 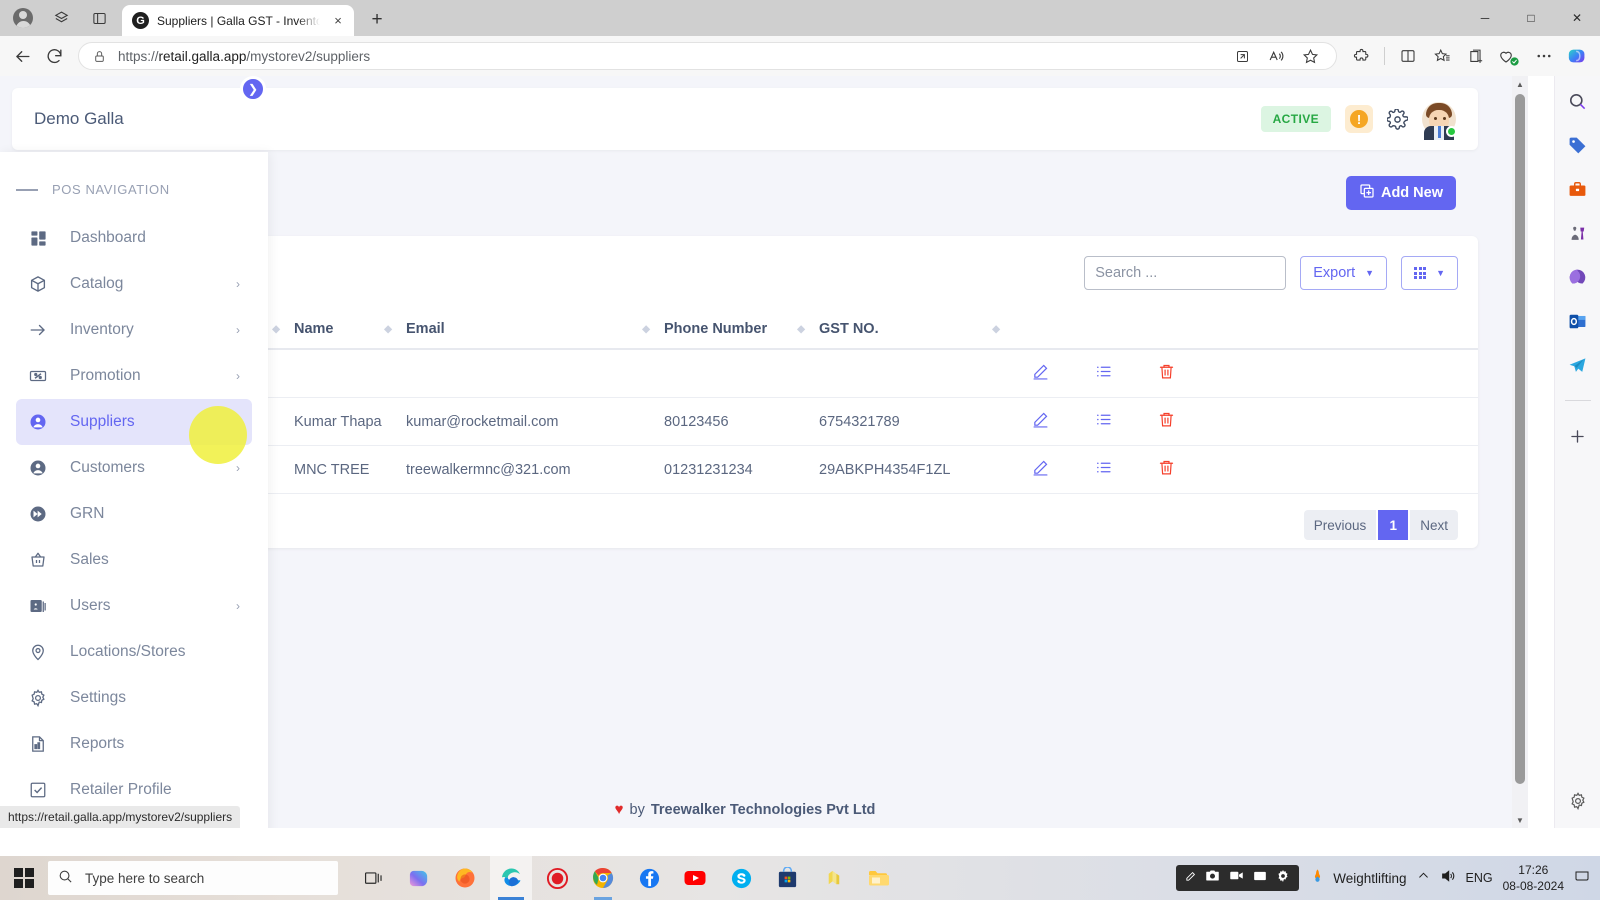 I want to click on volume-icon, so click(x=1448, y=878).